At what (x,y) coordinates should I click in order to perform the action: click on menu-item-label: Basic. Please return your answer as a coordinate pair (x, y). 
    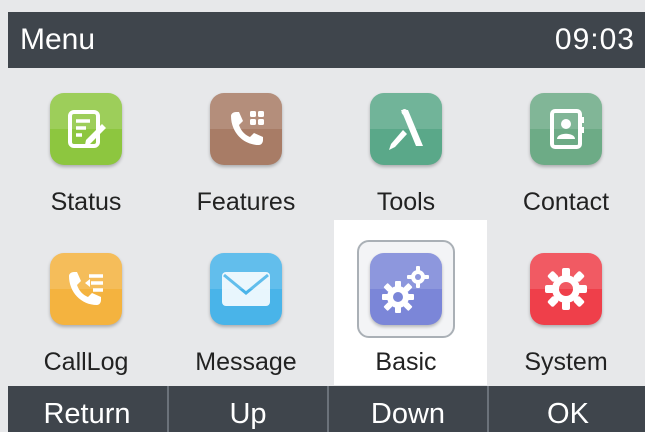
    Looking at the image, I should click on (406, 362).